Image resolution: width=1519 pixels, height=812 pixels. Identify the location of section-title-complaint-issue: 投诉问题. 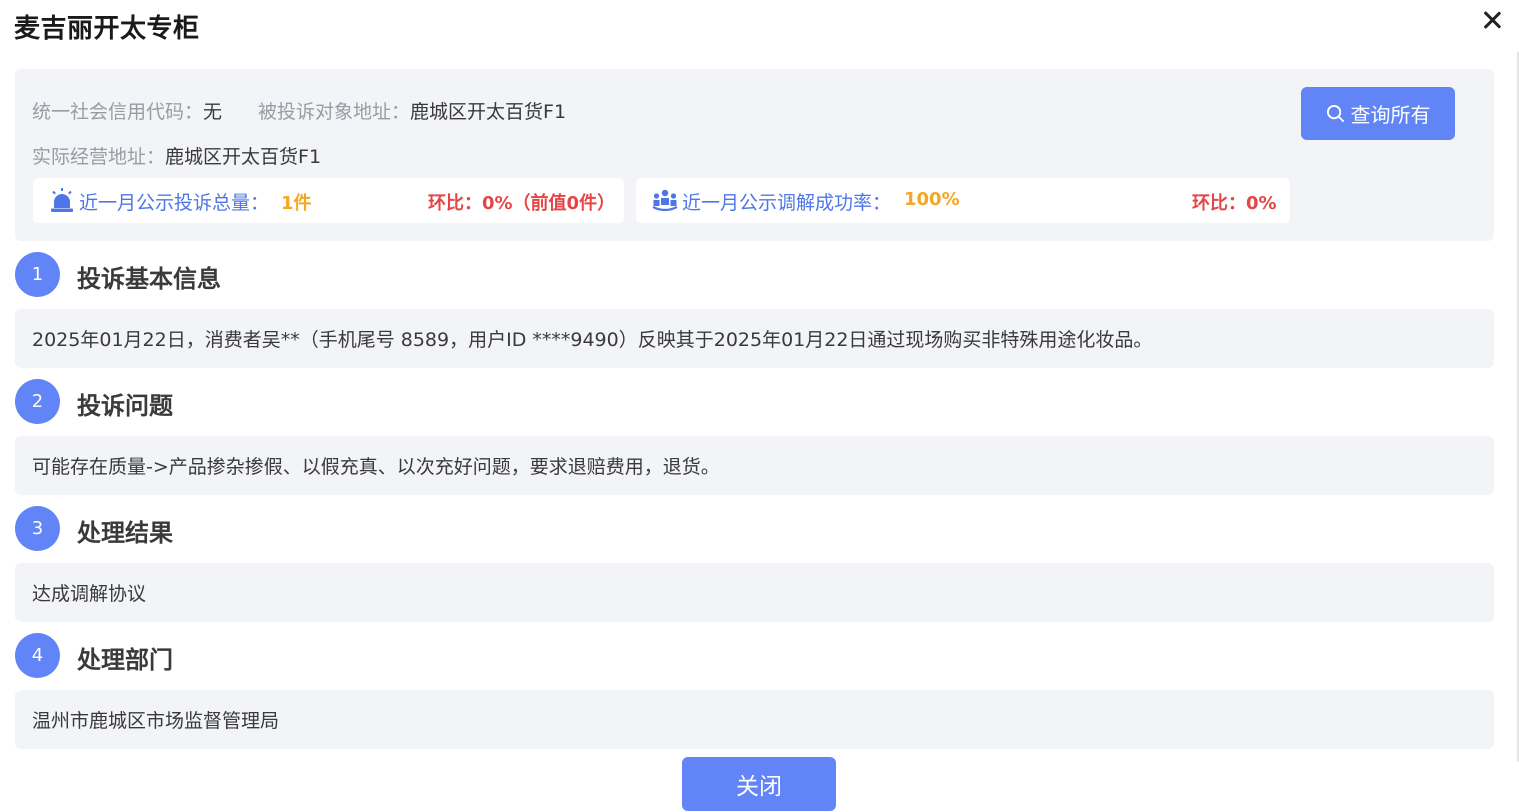
(125, 406).